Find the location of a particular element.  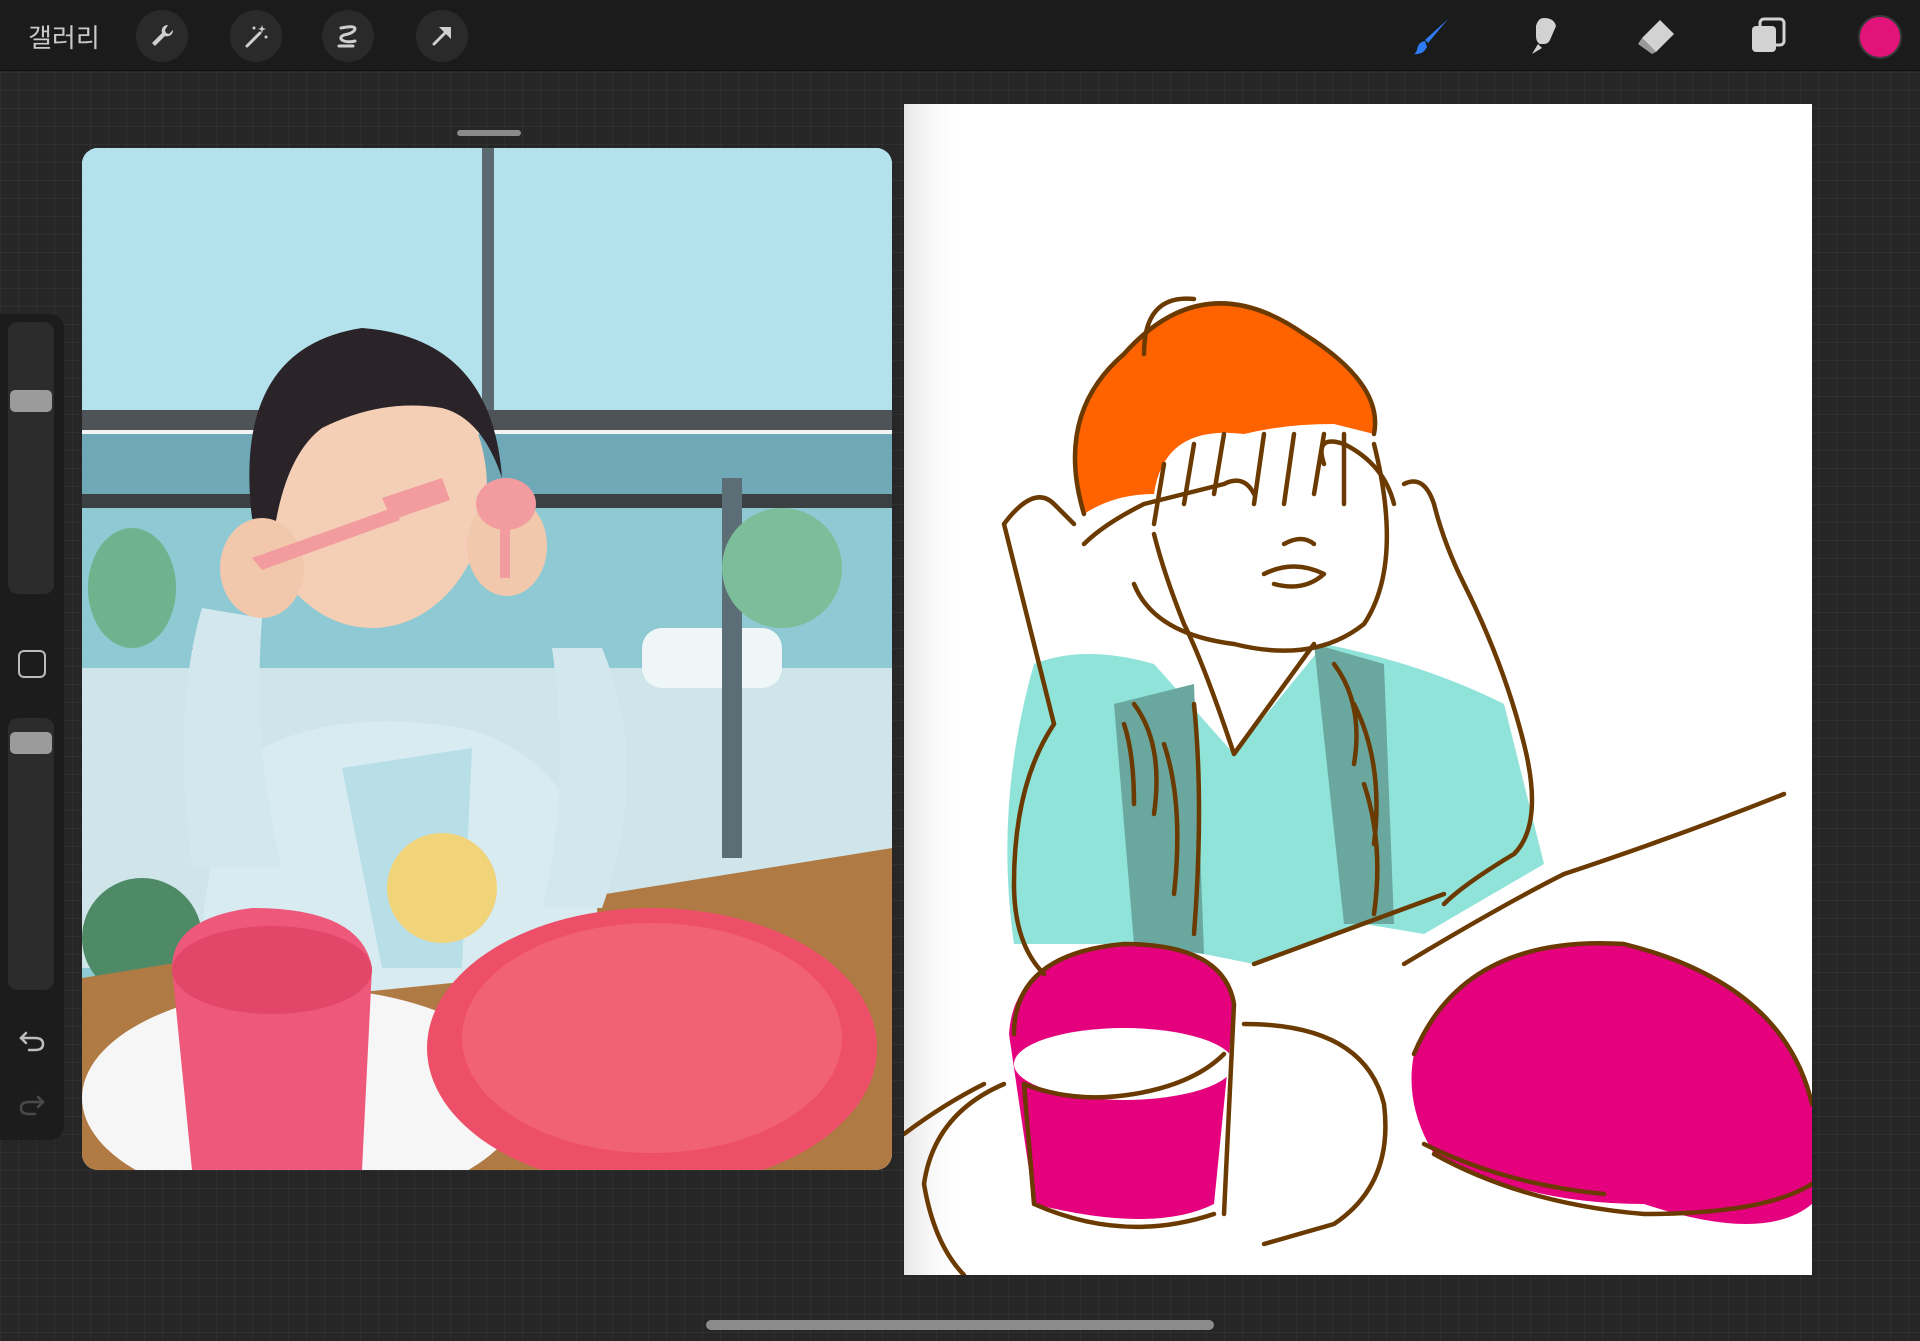

undo-icon is located at coordinates (32, 1041).